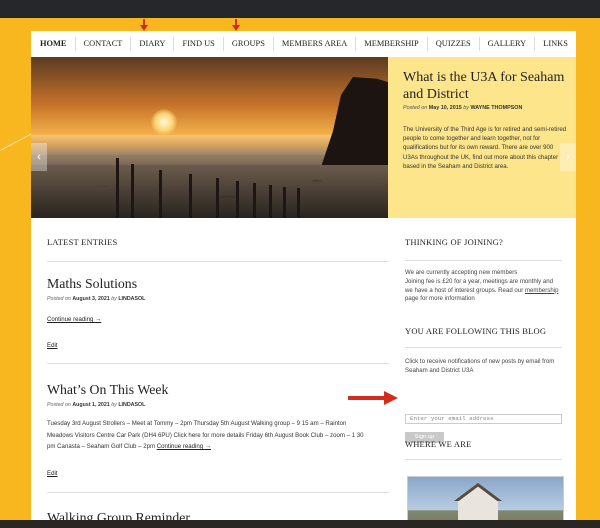  I want to click on hero-title: What is the U3A for Seaham and District, so click(485, 86).